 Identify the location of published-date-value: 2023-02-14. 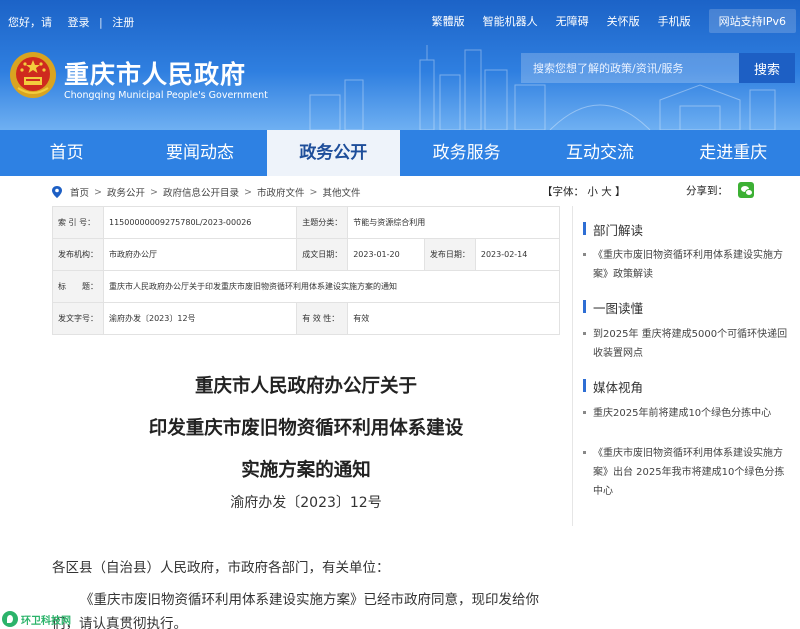
(517, 254).